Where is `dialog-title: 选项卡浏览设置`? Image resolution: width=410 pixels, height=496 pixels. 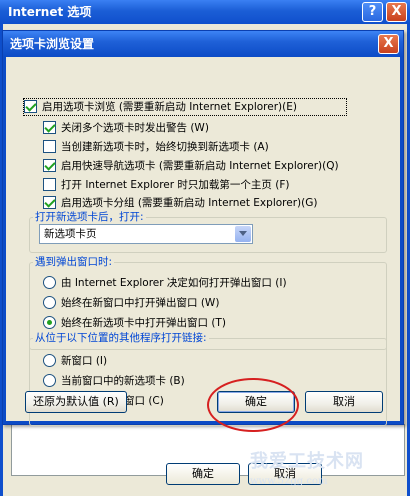
dialog-title: 选项卡浏览设置 is located at coordinates (52, 44).